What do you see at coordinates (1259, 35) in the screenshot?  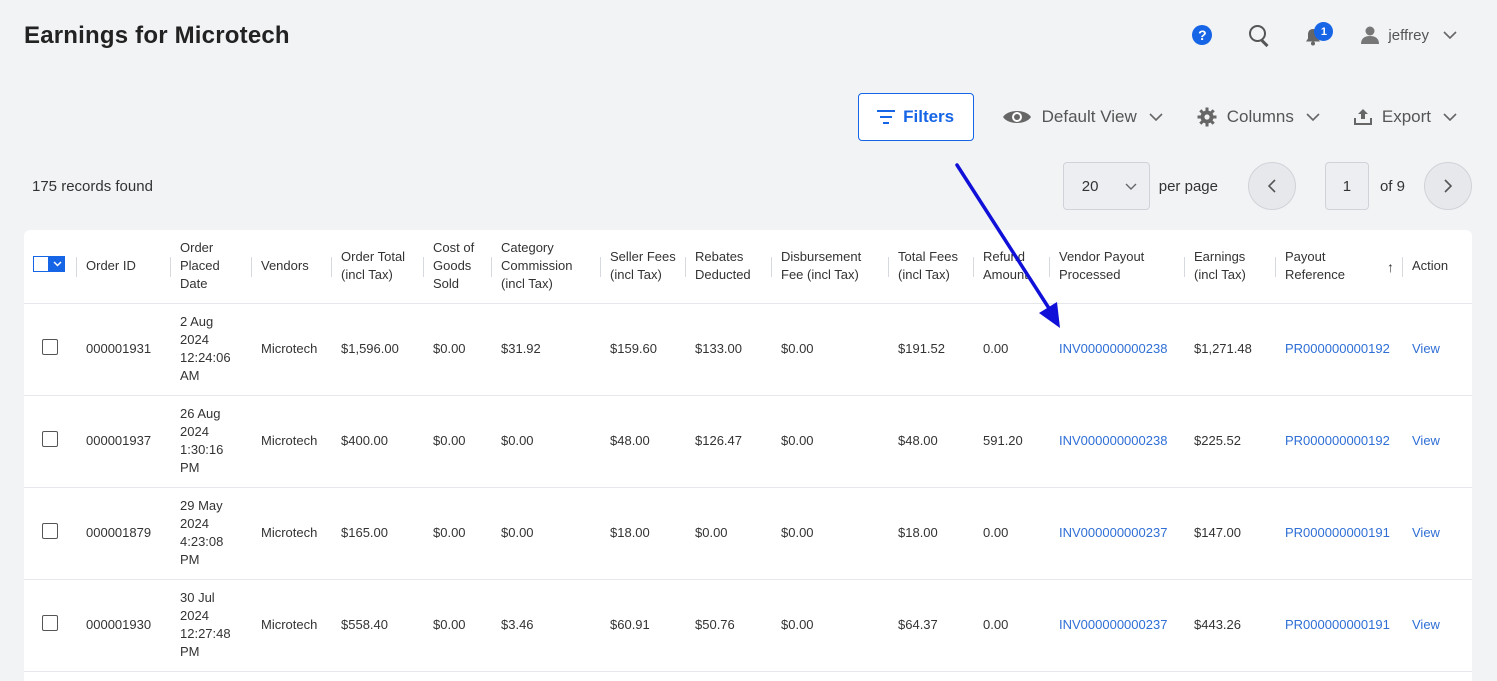 I see `search-icon` at bounding box center [1259, 35].